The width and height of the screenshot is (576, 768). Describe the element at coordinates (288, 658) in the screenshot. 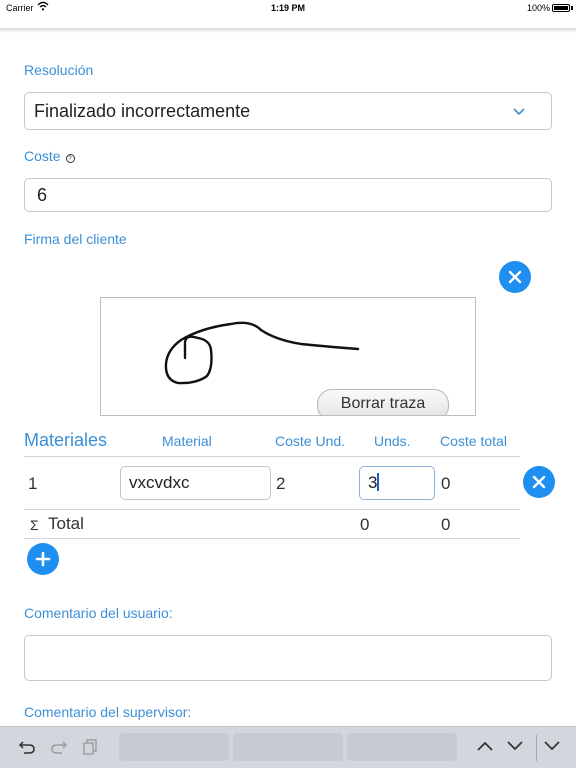

I see `user-comment-input` at that location.